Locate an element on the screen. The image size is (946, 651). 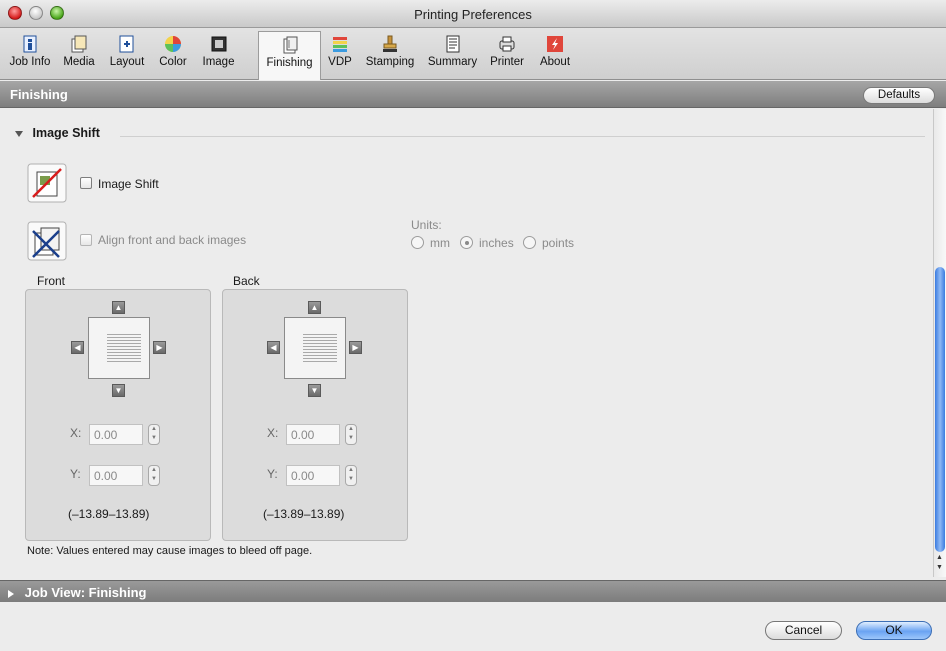
title-bar: Printing Preferences is located at coordinates (473, 14).